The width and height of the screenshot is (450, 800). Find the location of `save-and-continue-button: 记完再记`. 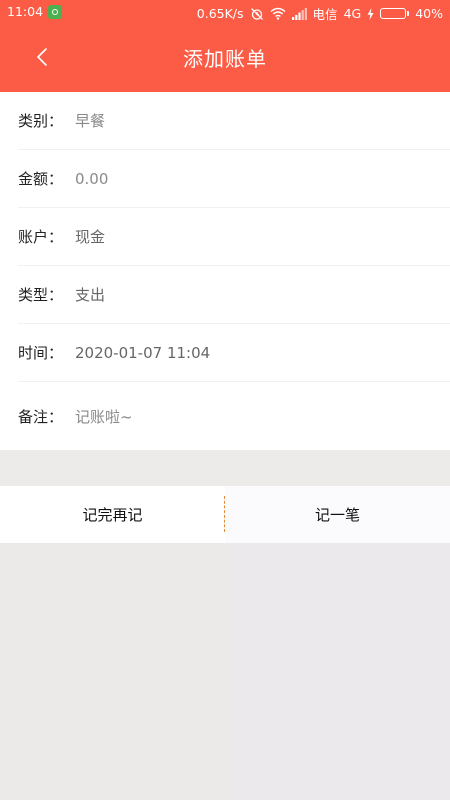

save-and-continue-button: 记完再记 is located at coordinates (112, 514).